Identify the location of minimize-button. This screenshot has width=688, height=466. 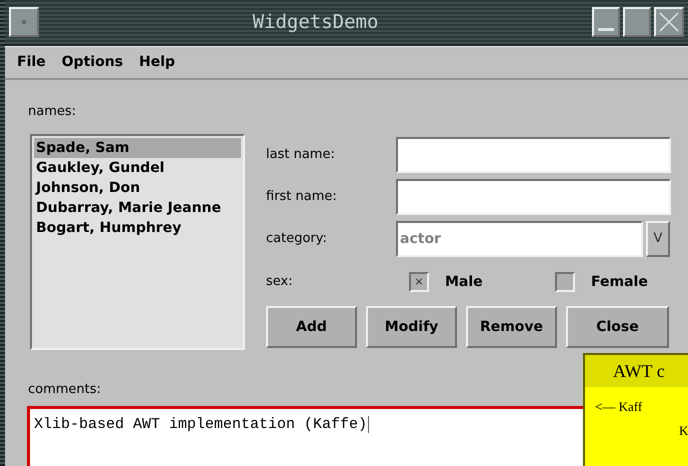
(606, 22).